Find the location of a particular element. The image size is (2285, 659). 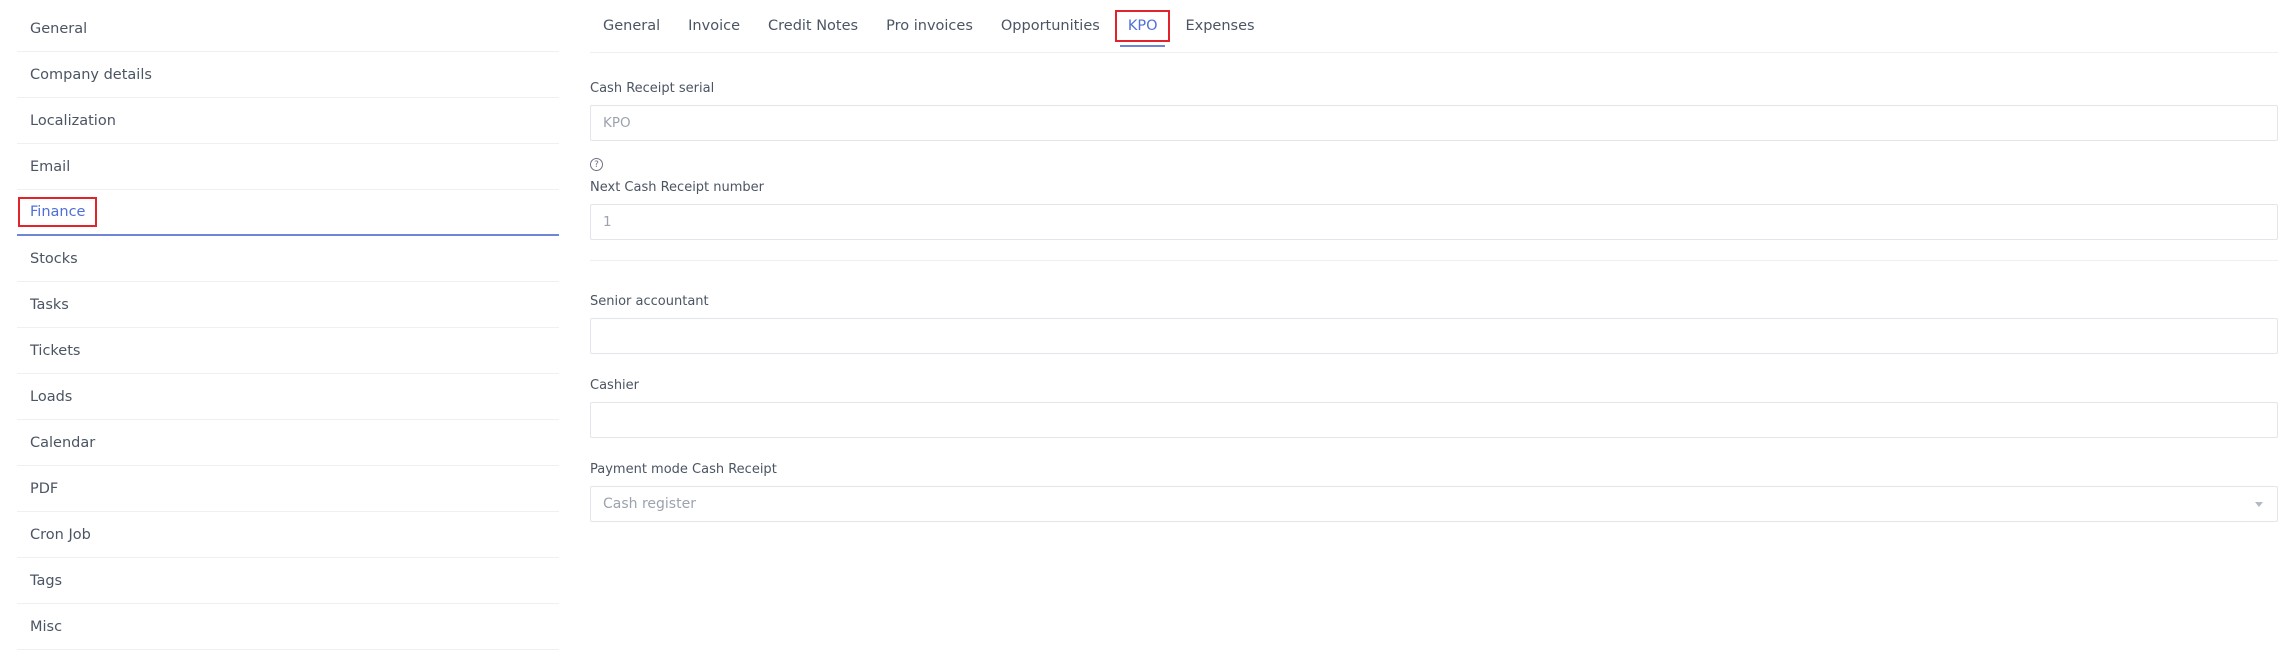

tab-general: General is located at coordinates (631, 26).